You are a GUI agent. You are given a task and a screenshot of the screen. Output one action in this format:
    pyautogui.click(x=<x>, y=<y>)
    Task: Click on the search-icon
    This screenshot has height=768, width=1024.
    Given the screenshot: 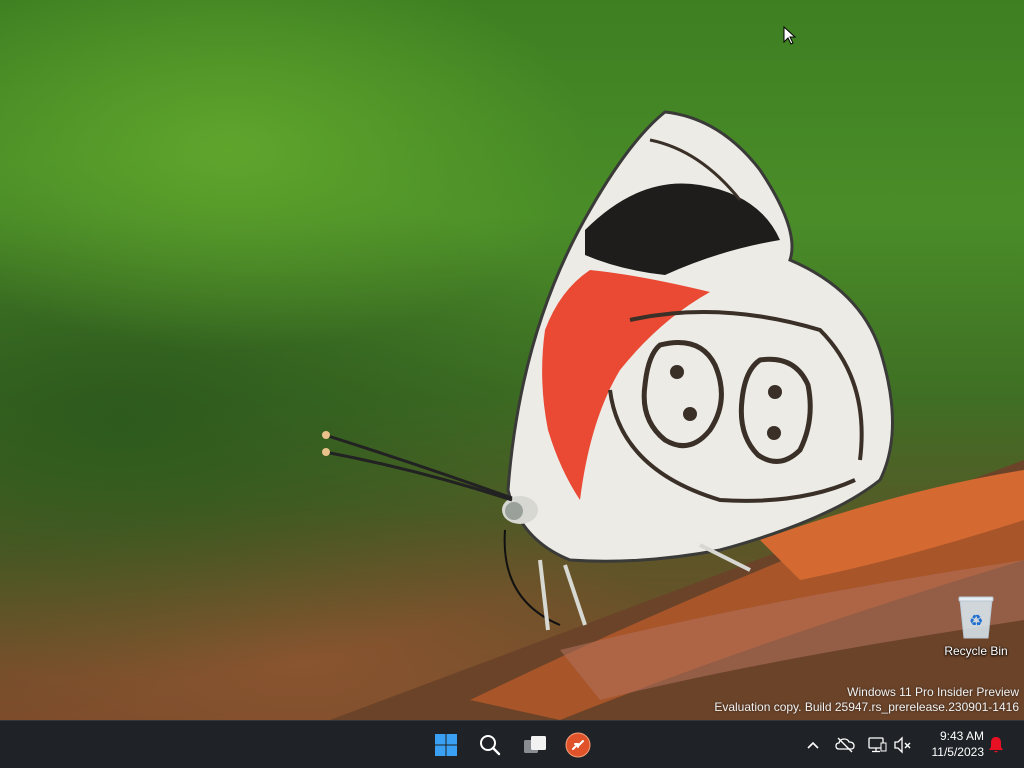 What is the action you would take?
    pyautogui.click(x=490, y=745)
    